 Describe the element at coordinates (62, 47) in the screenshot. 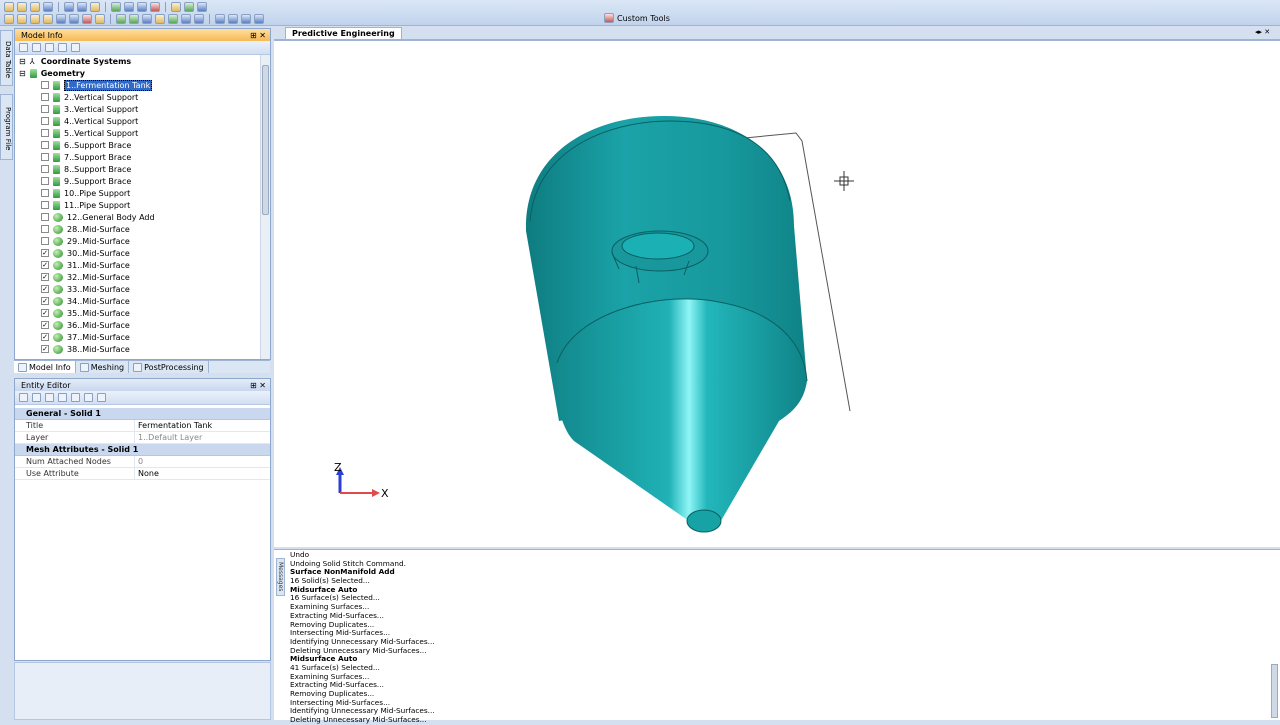

I see `move-icon` at that location.